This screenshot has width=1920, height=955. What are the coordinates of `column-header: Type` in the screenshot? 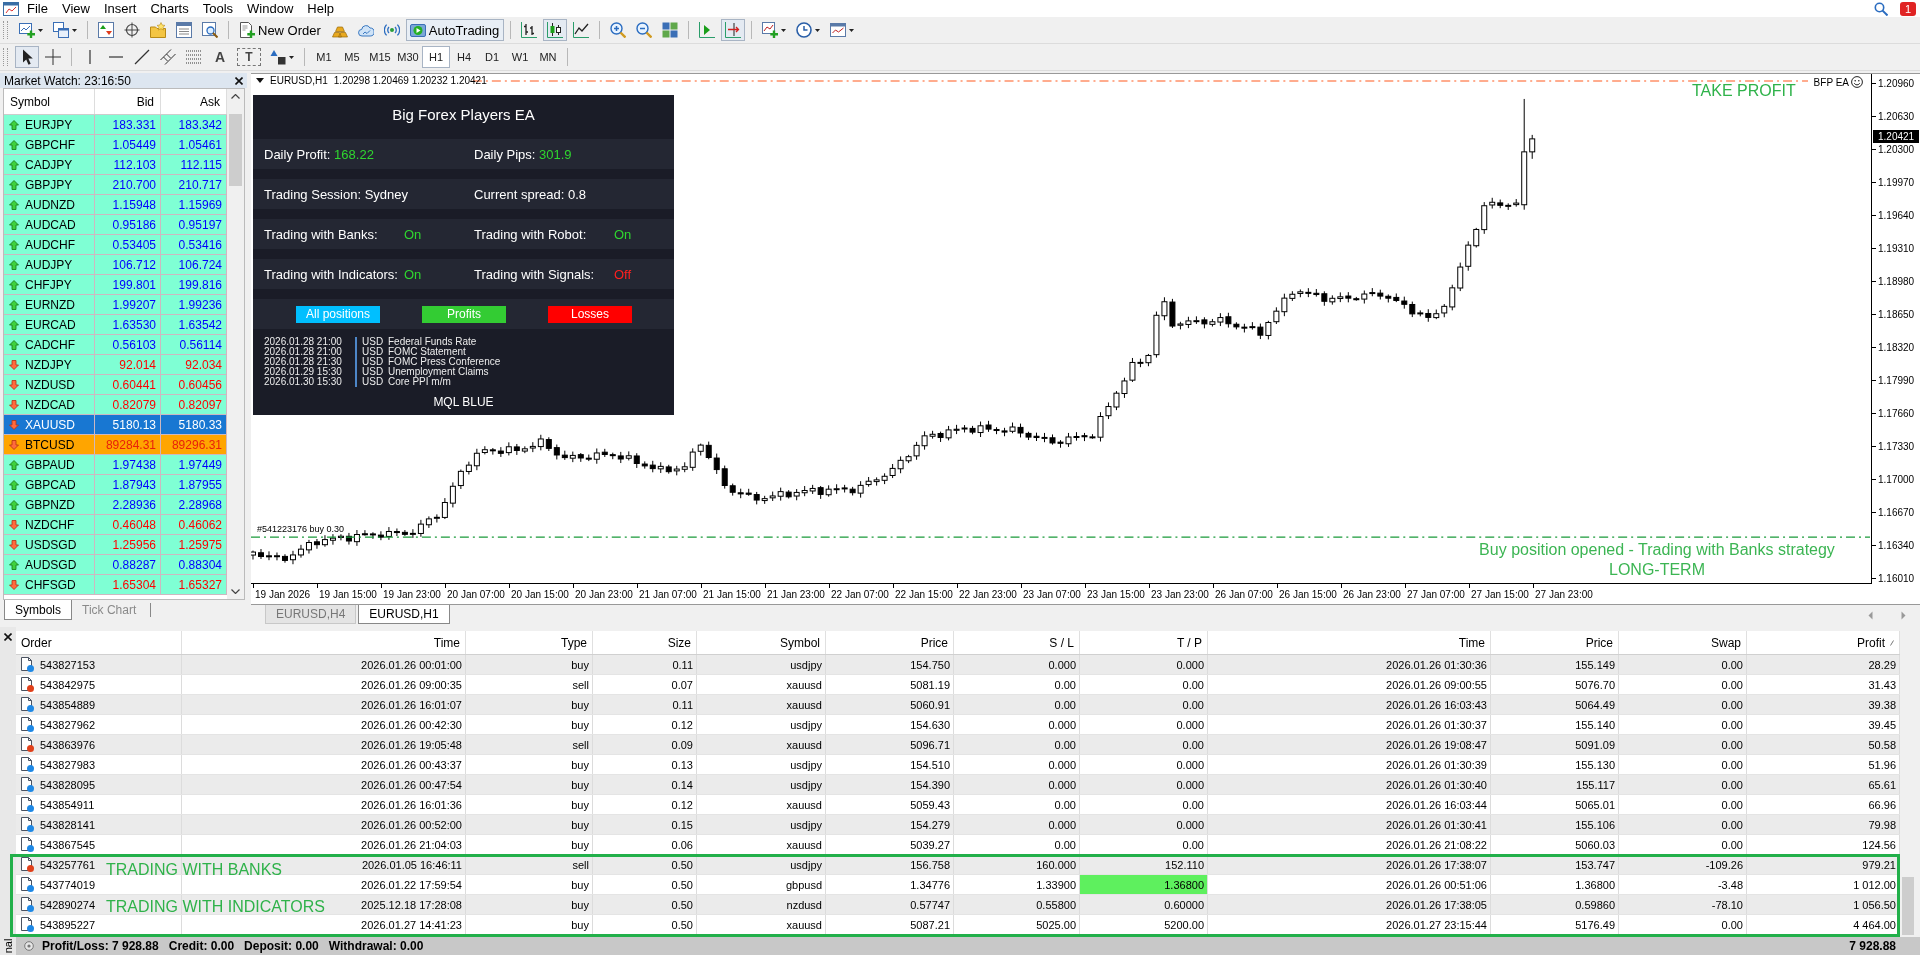 It's located at (574, 642).